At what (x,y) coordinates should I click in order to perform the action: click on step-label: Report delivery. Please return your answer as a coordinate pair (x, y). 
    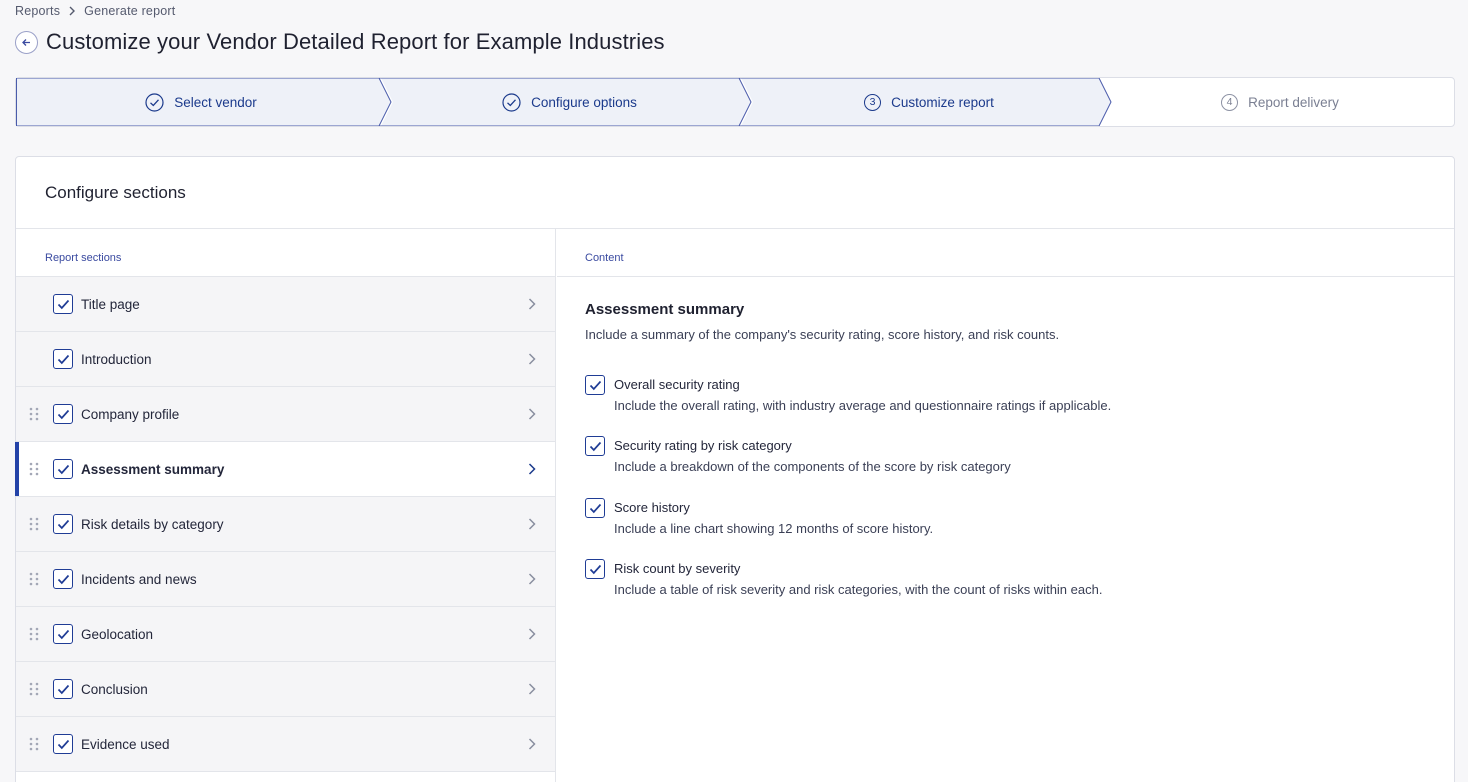
    Looking at the image, I should click on (1293, 102).